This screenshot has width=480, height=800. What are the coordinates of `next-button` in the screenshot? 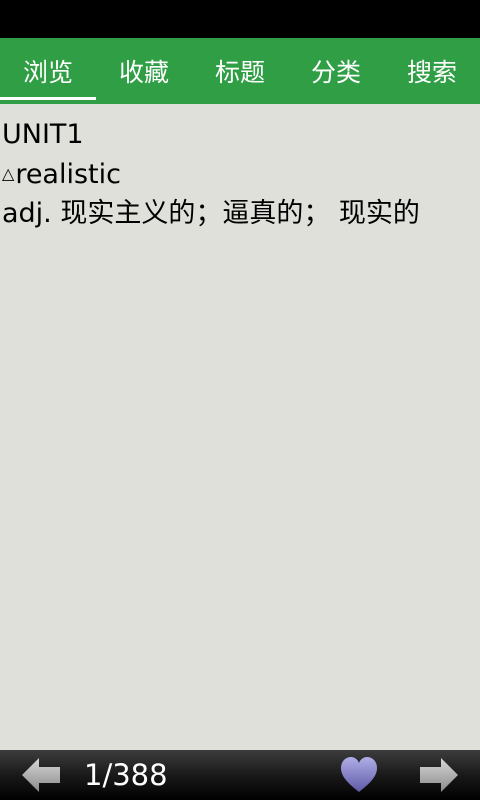 It's located at (438, 775).